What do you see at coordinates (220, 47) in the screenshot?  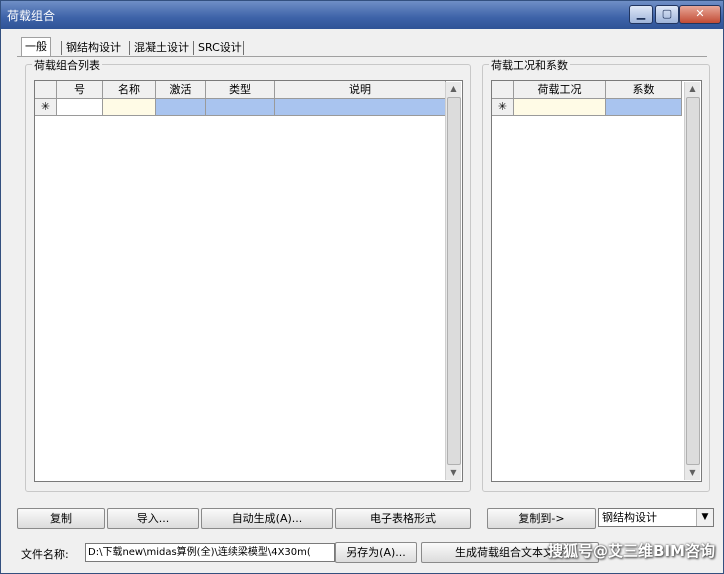 I see `tab-src-design: SRC设计` at bounding box center [220, 47].